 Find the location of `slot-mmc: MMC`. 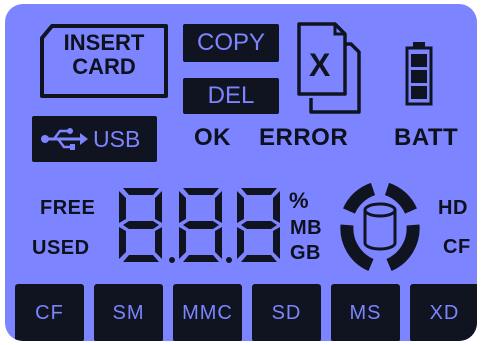

slot-mmc: MMC is located at coordinates (207, 312).